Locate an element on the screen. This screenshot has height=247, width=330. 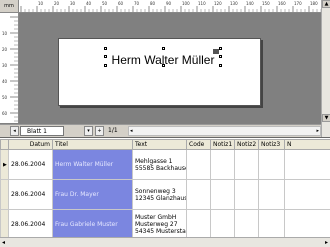
resize-handle-ml is located at coordinates (105, 56).